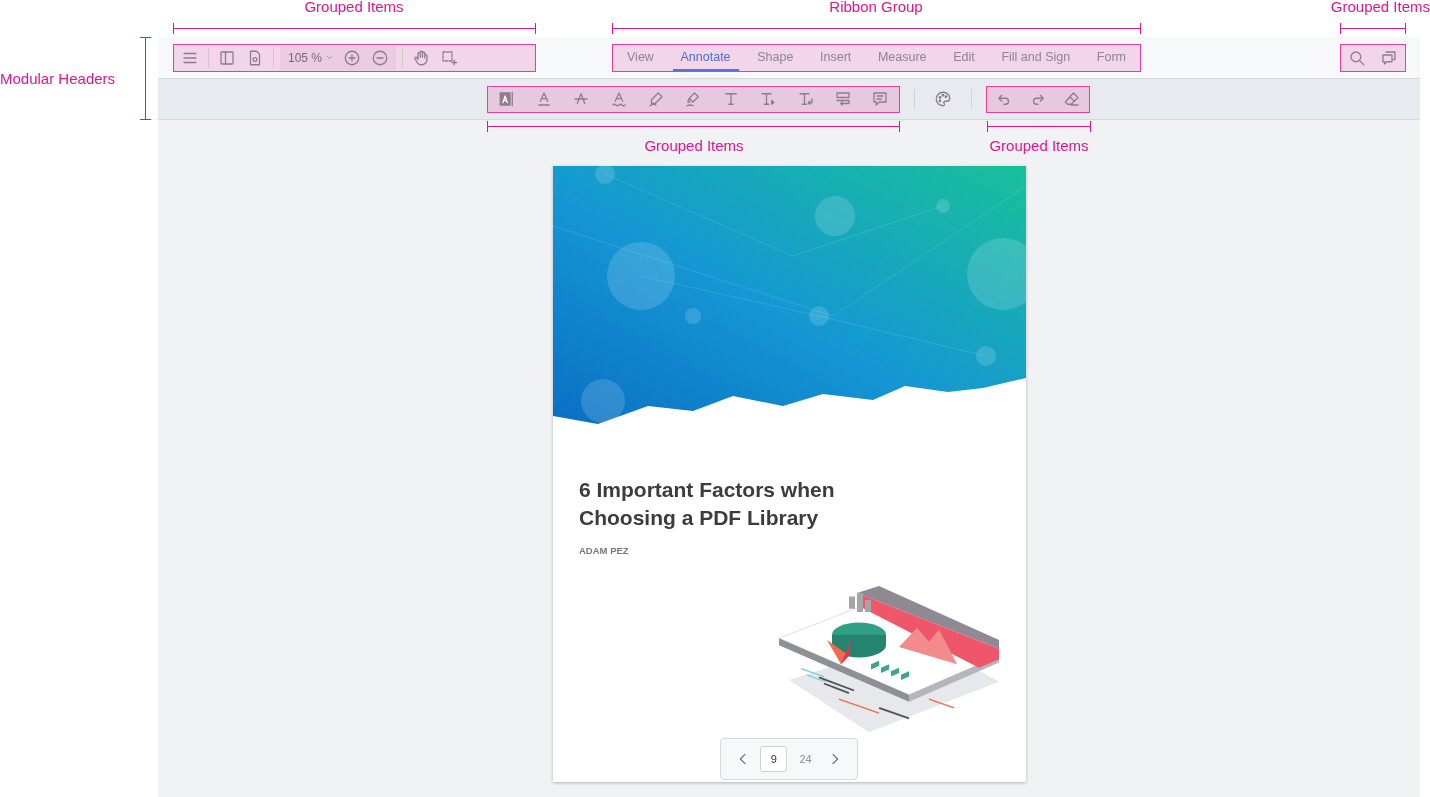  What do you see at coordinates (876, 7) in the screenshot?
I see `annotation-label: Ribbon Group` at bounding box center [876, 7].